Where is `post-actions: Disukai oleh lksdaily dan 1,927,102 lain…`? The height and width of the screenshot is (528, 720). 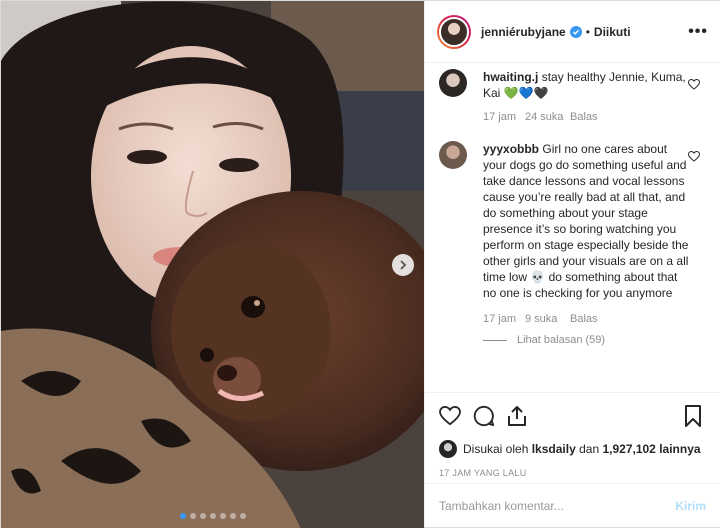 post-actions: Disukai oleh lksdaily dan 1,927,102 lain… is located at coordinates (572, 435).